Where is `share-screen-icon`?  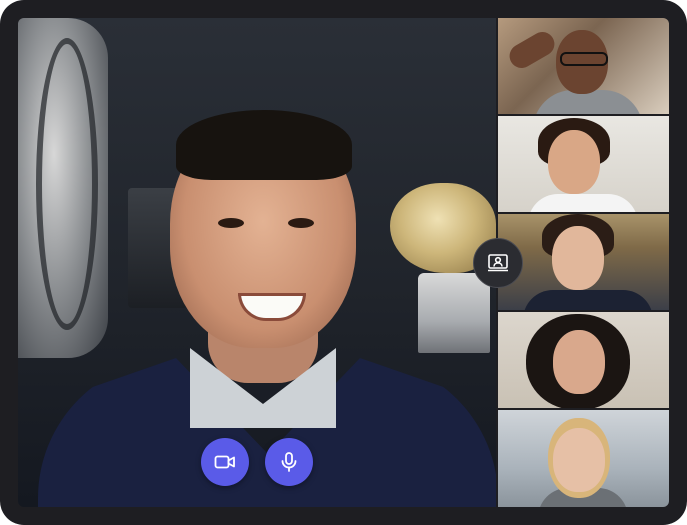 share-screen-icon is located at coordinates (498, 263).